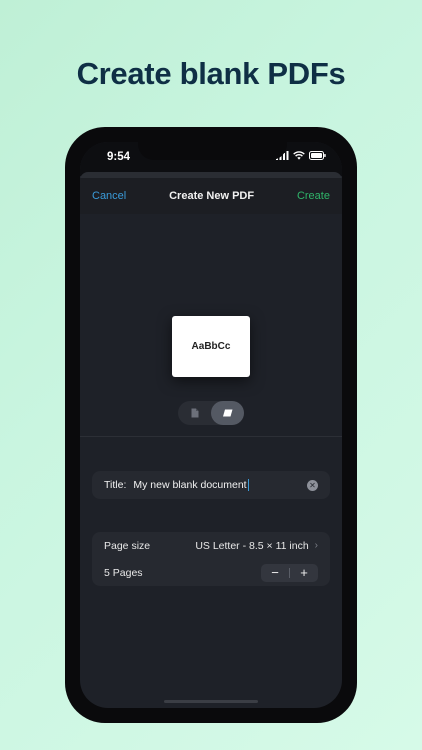 This screenshot has height=750, width=422. I want to click on segment-document, so click(194, 413).